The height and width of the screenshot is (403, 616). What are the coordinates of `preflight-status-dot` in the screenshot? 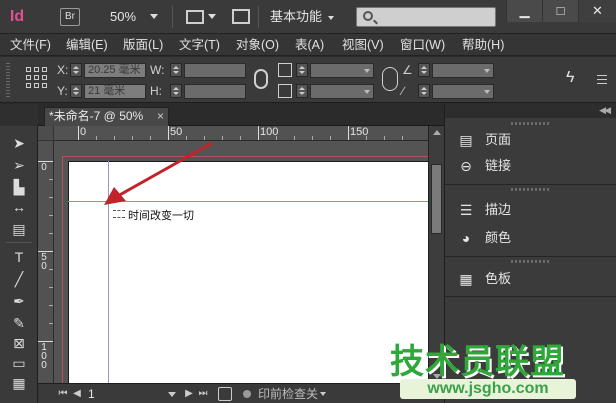 It's located at (247, 394).